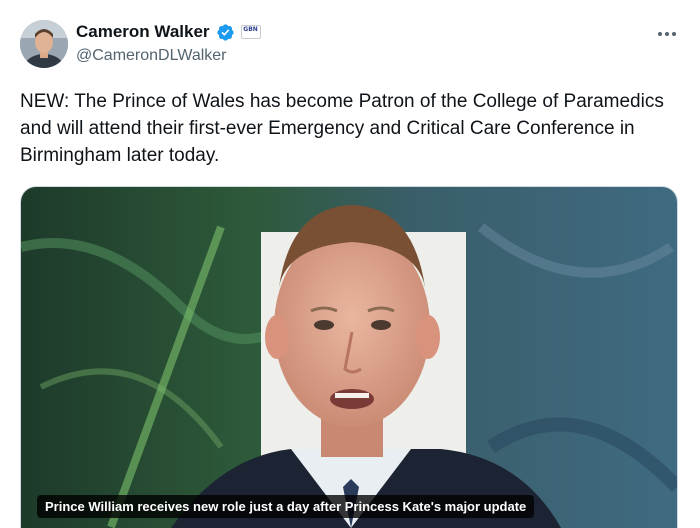 Image resolution: width=700 pixels, height=528 pixels. What do you see at coordinates (225, 32) in the screenshot?
I see `verified-badge-icon` at bounding box center [225, 32].